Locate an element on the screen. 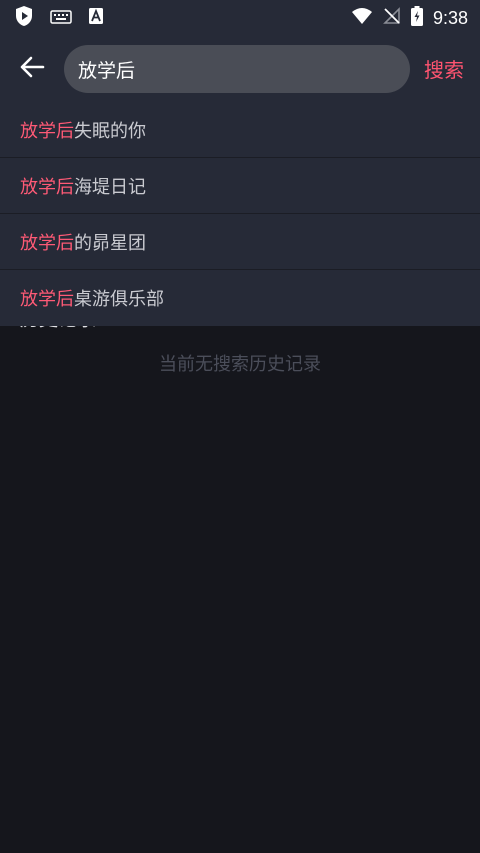 The width and height of the screenshot is (480, 853). suggestion-text: 桌游俱乐部 is located at coordinates (119, 299).